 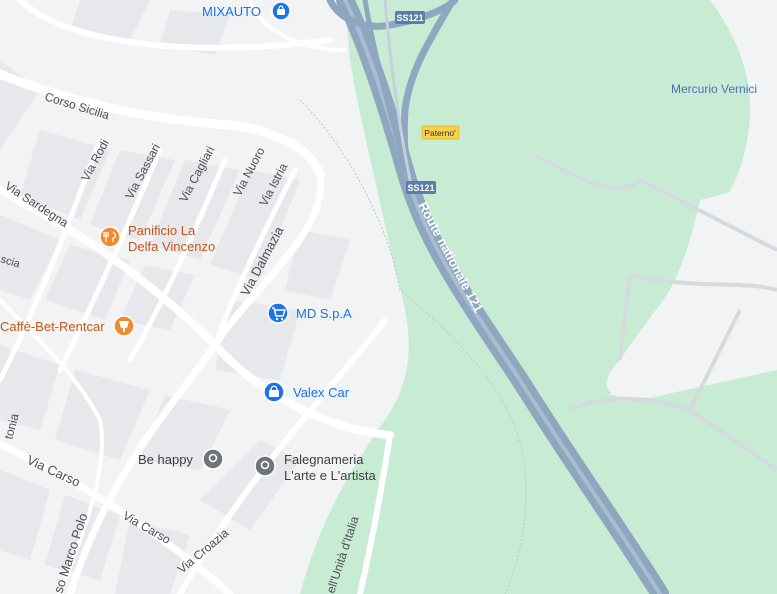 I want to click on poi-valex-car: Valex Car, so click(x=306, y=392).